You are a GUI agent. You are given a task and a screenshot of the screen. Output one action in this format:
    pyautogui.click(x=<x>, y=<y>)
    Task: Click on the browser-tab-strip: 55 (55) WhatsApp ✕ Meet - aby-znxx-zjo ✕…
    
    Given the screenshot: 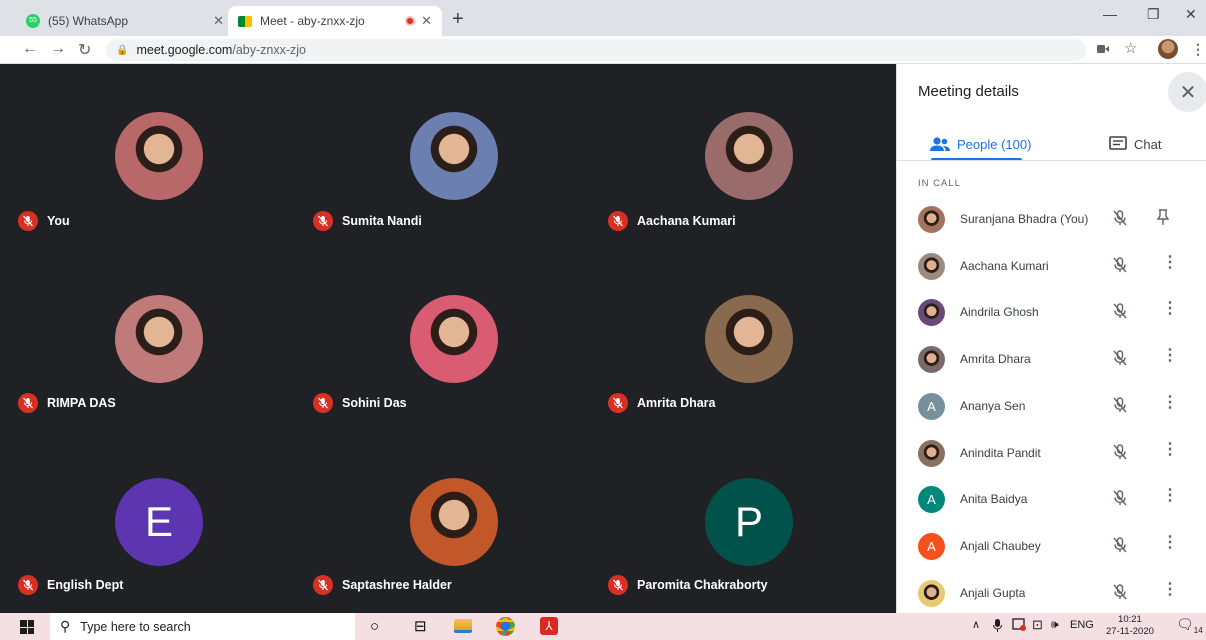 What is the action you would take?
    pyautogui.click(x=603, y=18)
    